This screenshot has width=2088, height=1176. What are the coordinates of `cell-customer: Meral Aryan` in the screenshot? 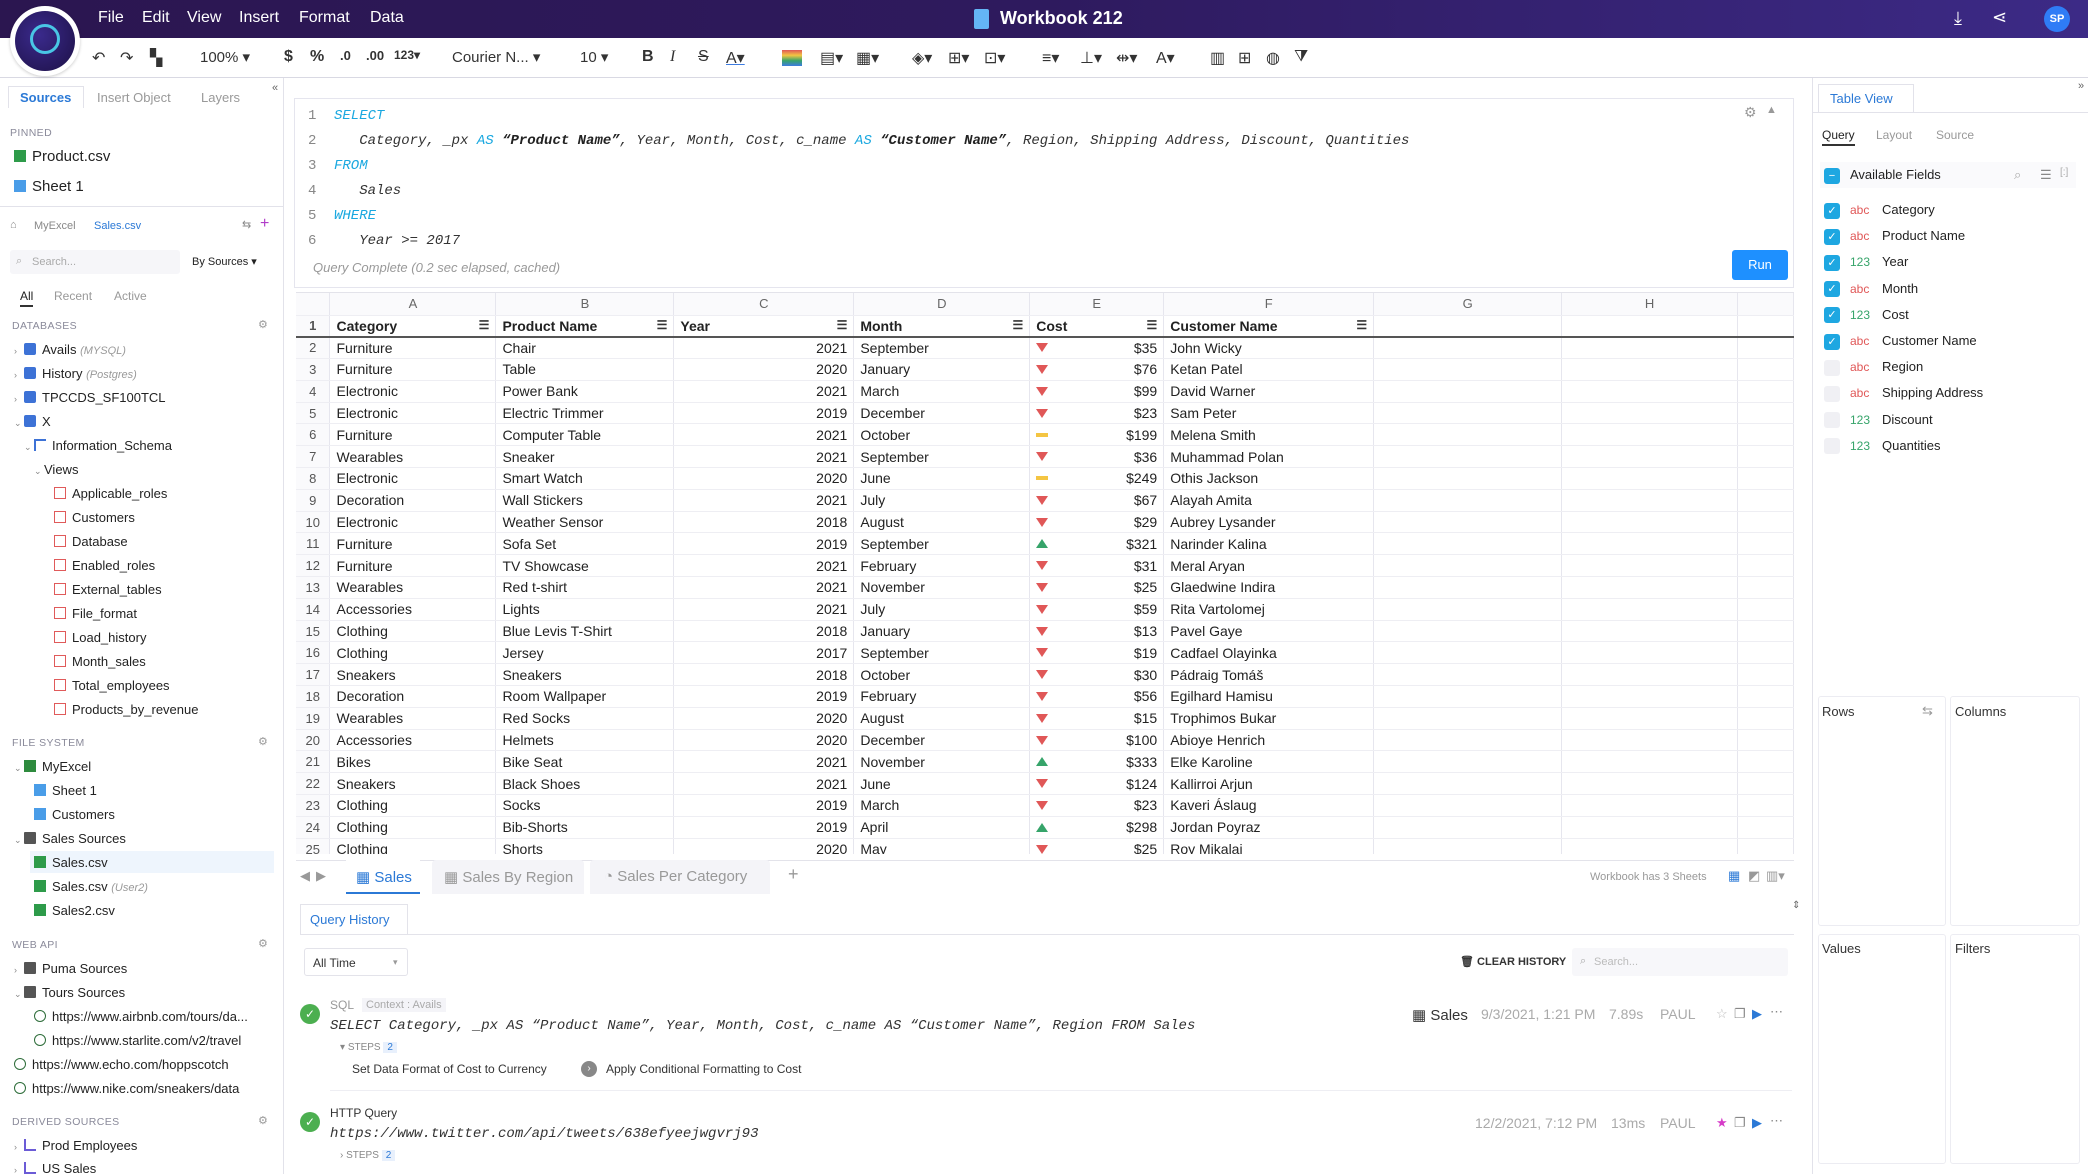 It's located at (1269, 566).